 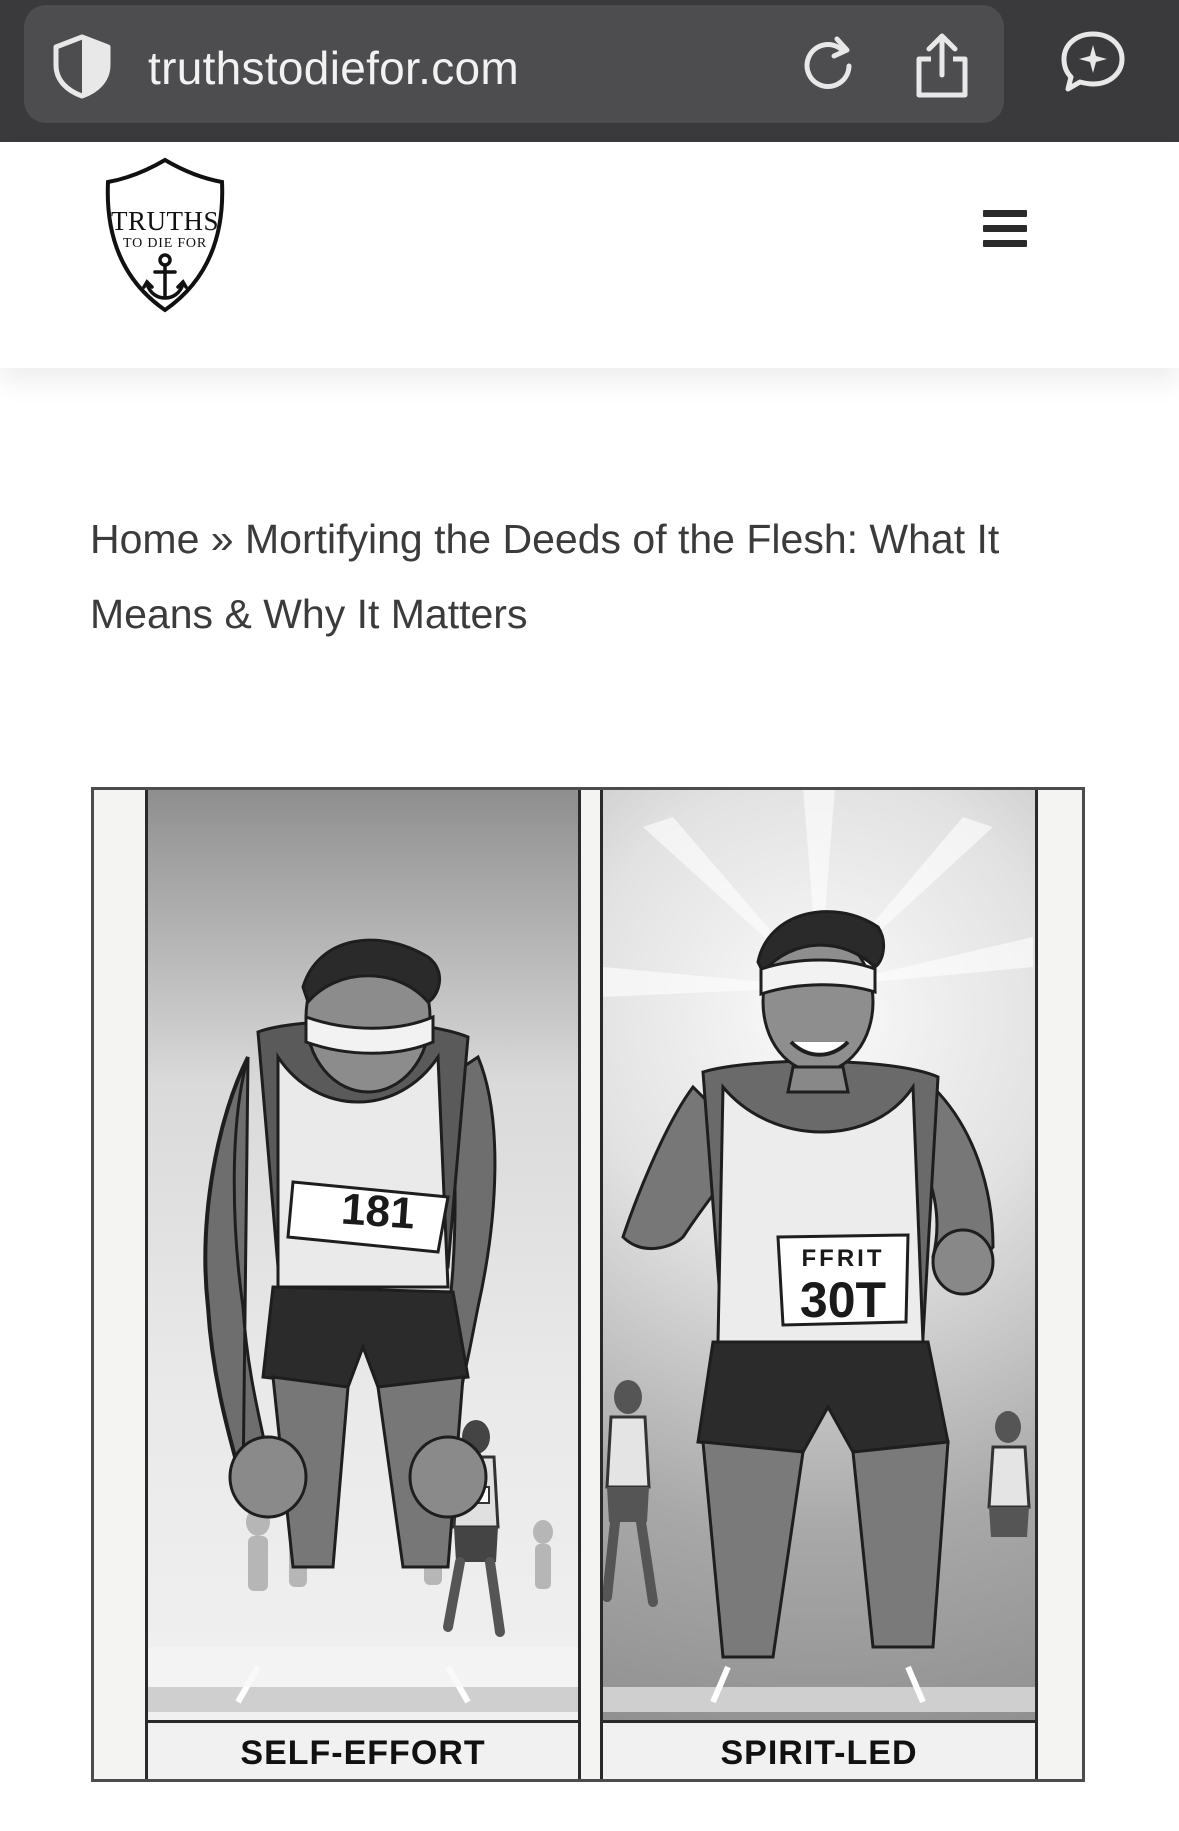 I want to click on reload-icon, so click(x=828, y=66).